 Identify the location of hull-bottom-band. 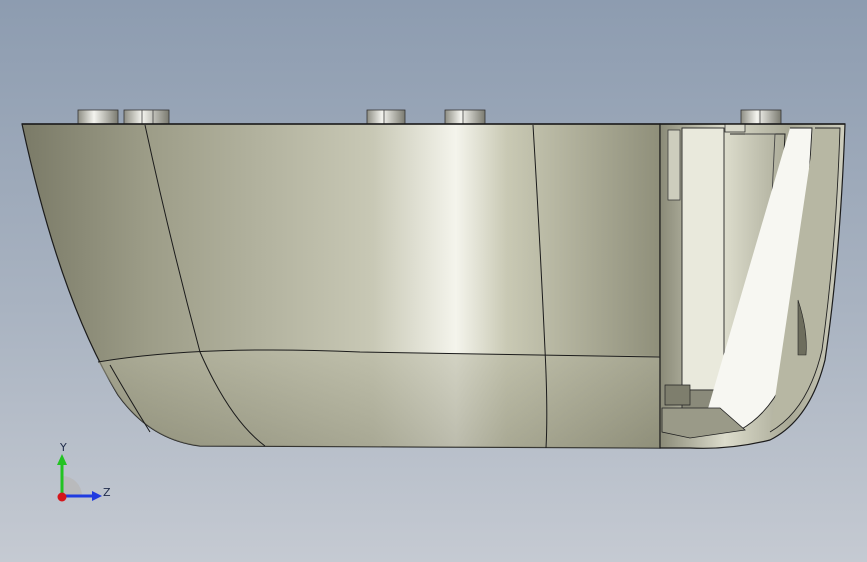
(379, 398).